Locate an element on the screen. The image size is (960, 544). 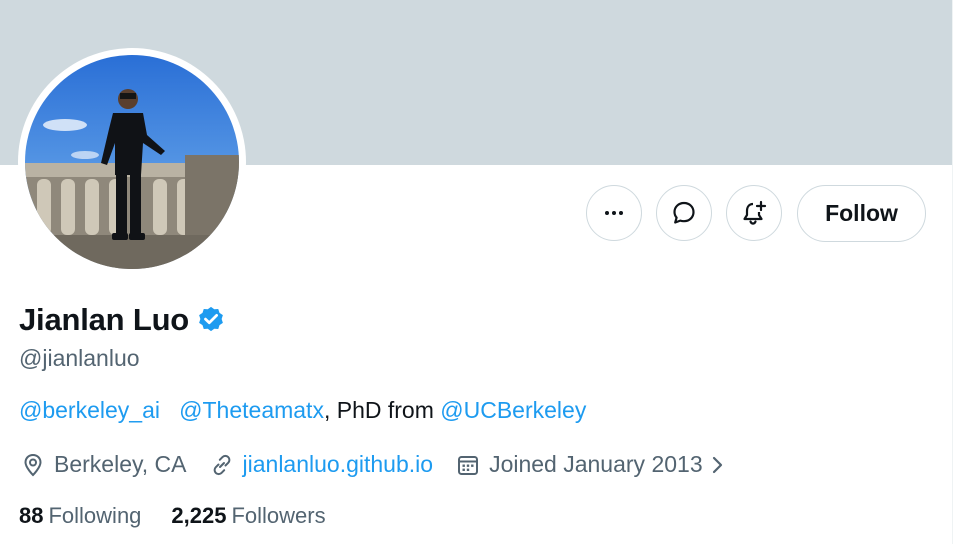
chevron-right-icon is located at coordinates (717, 464).